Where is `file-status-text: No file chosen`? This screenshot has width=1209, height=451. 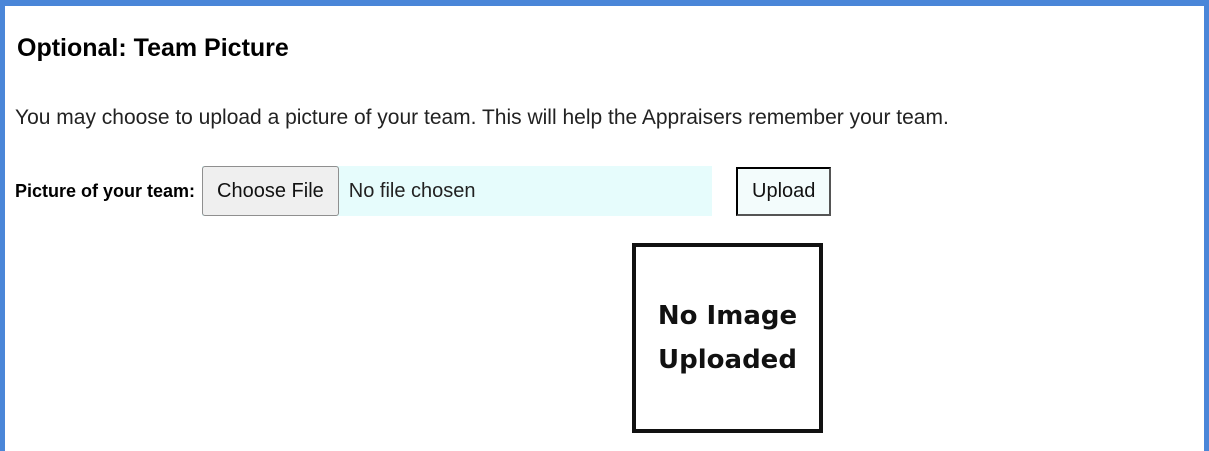
file-status-text: No file chosen is located at coordinates (412, 190).